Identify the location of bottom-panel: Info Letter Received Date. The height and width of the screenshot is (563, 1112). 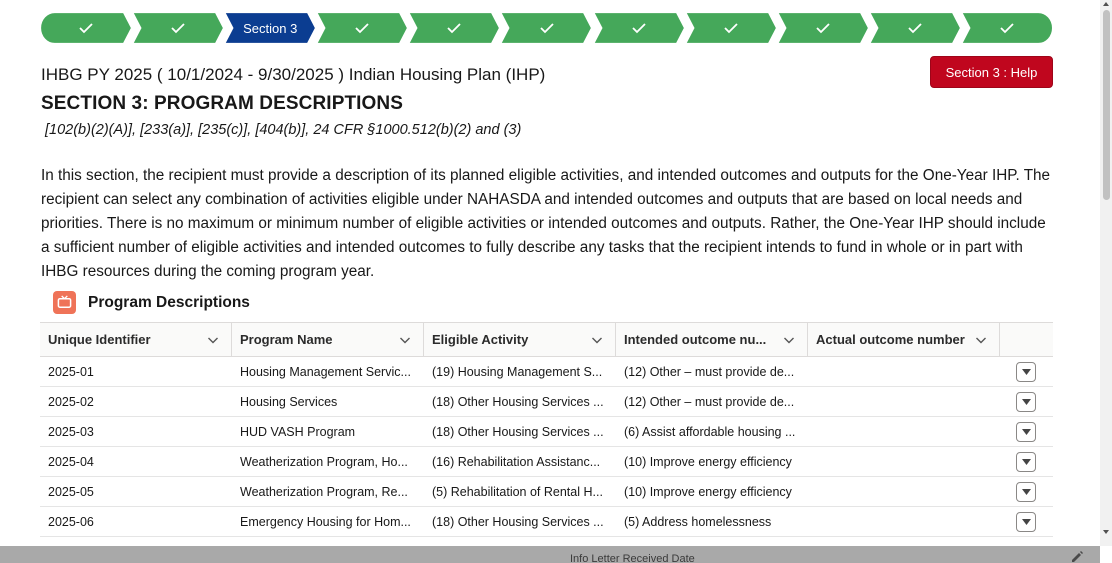
(550, 554).